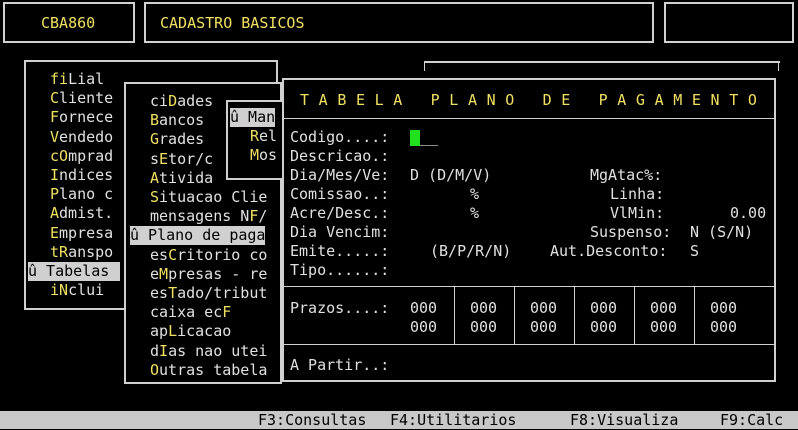  I want to click on bracket-right, so click(778, 66).